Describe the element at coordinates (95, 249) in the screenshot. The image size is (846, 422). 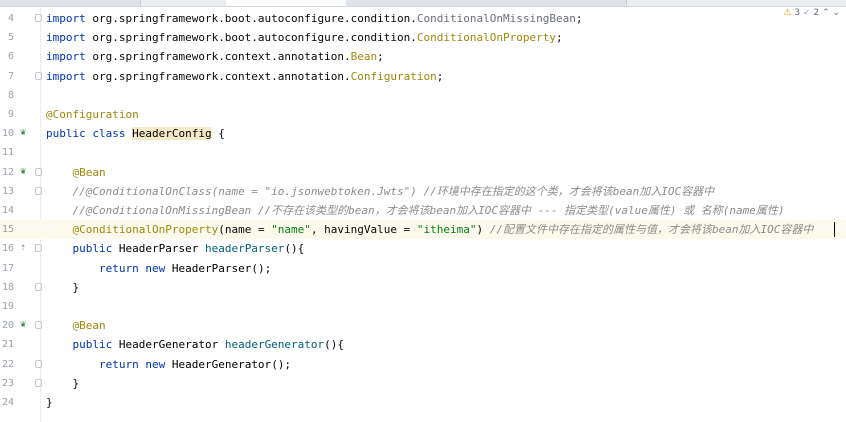
I see `code-token: public` at that location.